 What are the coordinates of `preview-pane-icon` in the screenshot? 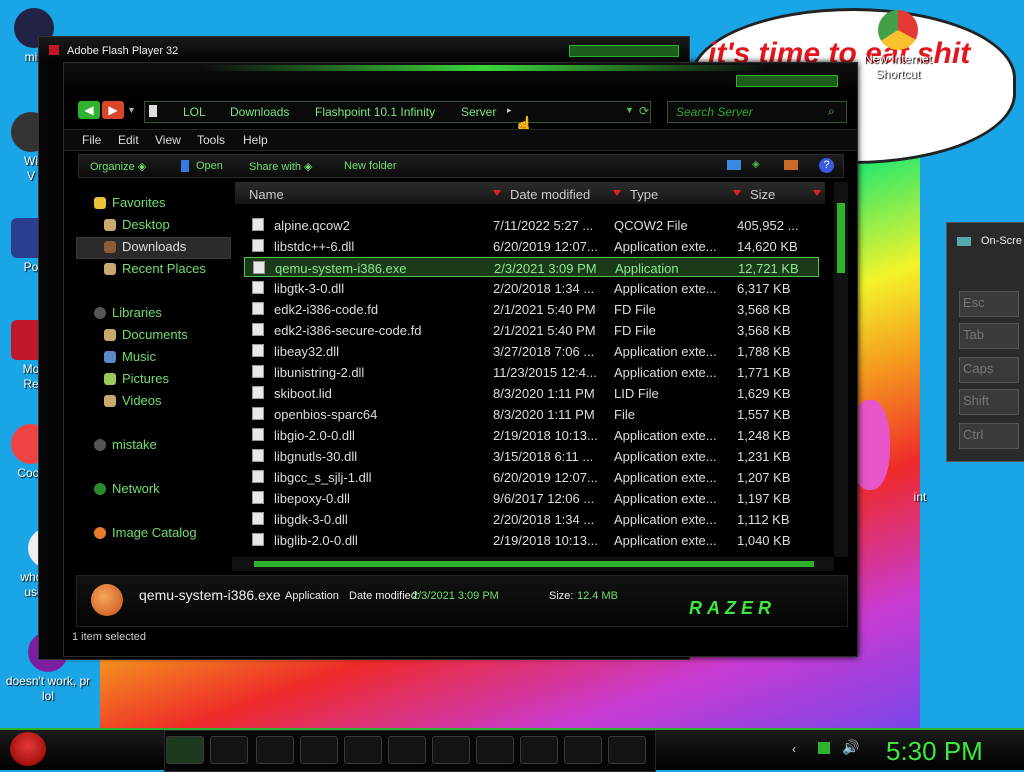 It's located at (791, 165).